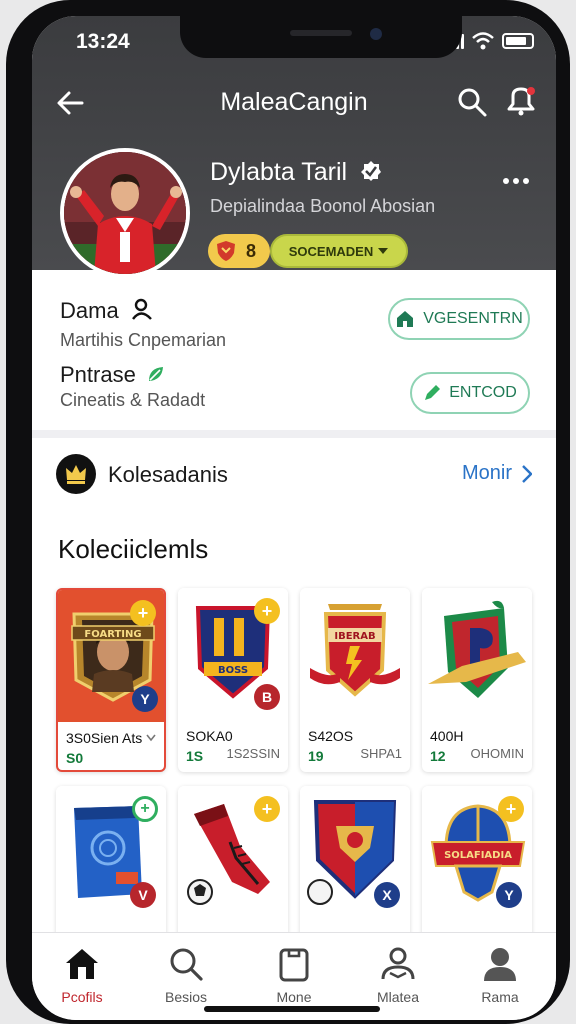  Describe the element at coordinates (233, 670) in the screenshot. I see `card-art-label: BOSS` at that location.